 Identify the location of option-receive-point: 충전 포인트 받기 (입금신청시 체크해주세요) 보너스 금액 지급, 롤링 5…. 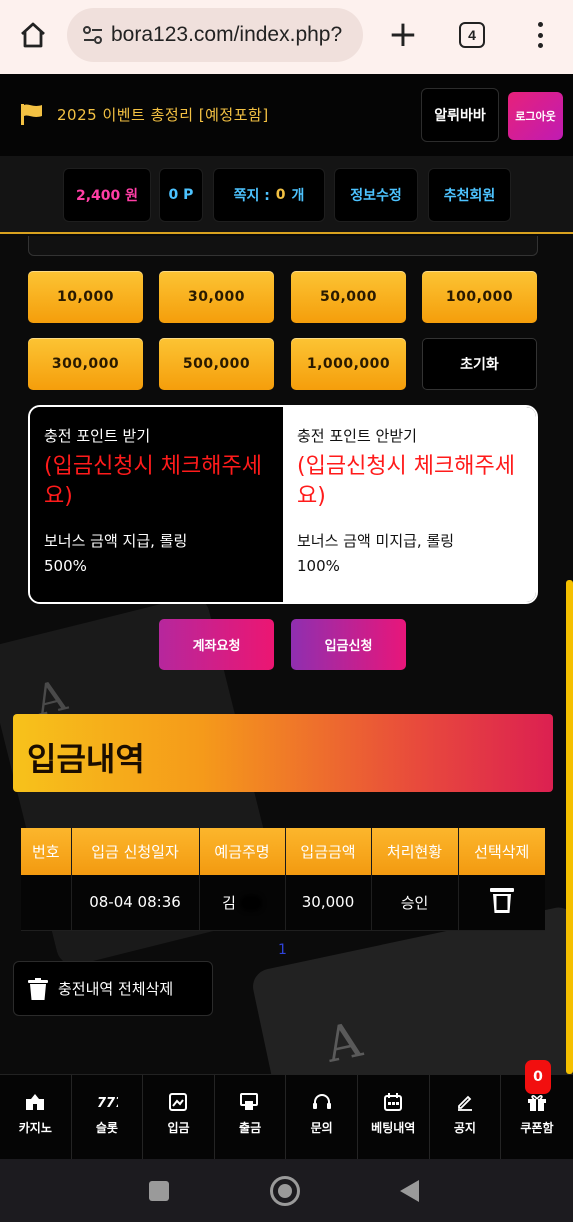
(156, 504).